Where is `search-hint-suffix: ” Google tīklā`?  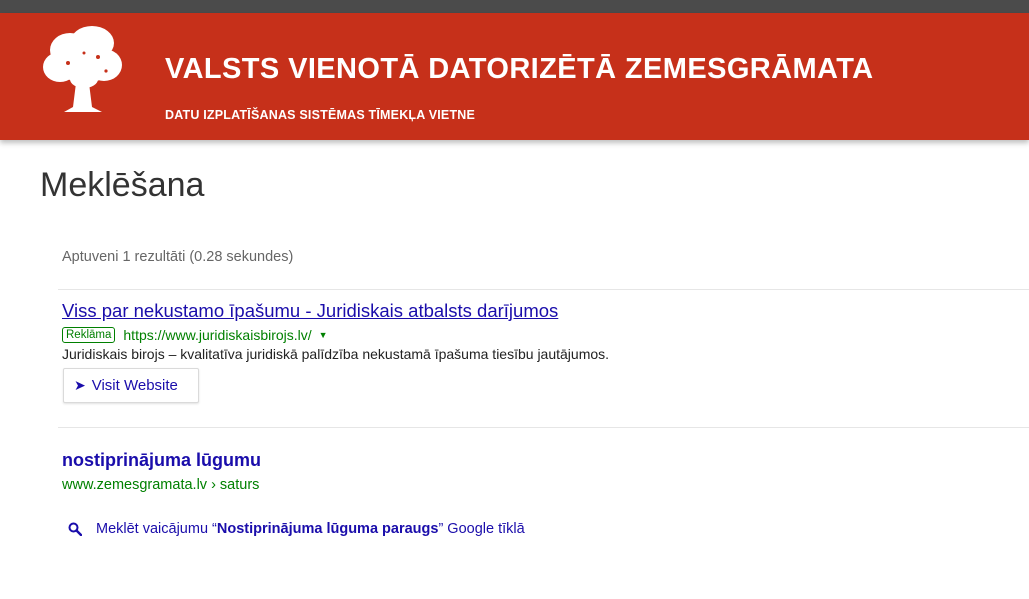
search-hint-suffix: ” Google tīklā is located at coordinates (481, 529).